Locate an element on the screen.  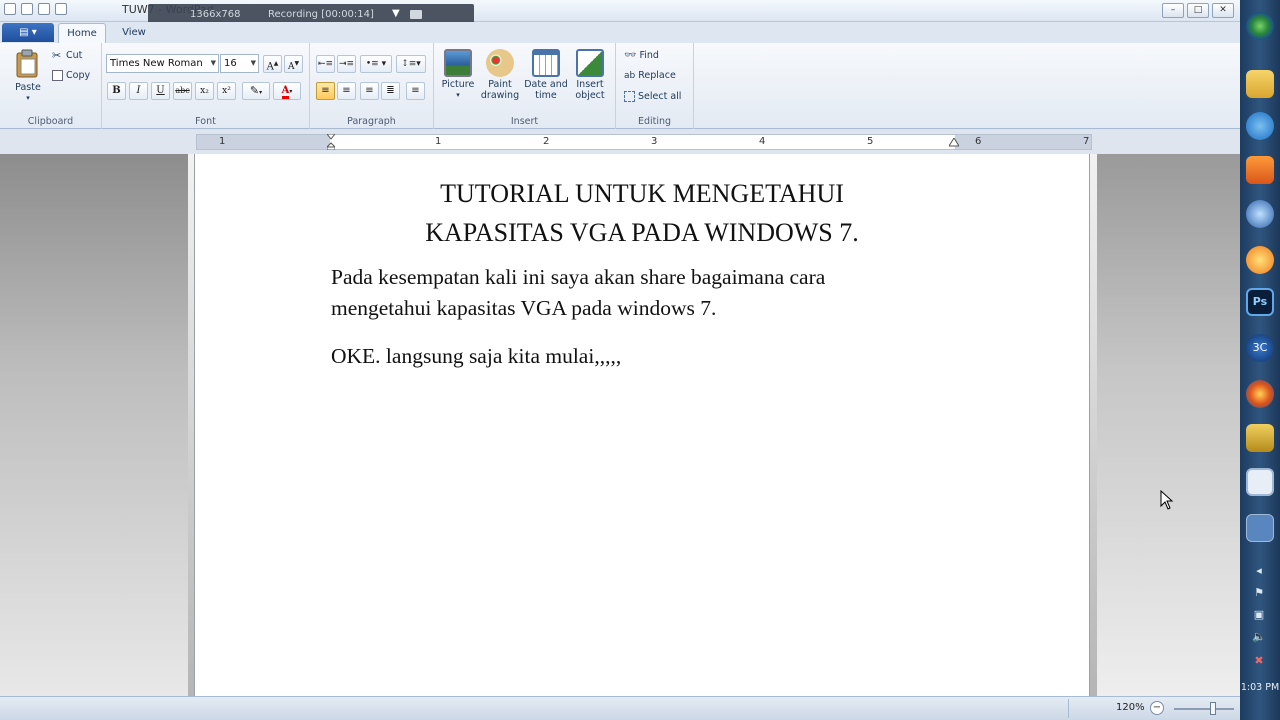
find-button: 👓 Find is located at coordinates (641, 55).